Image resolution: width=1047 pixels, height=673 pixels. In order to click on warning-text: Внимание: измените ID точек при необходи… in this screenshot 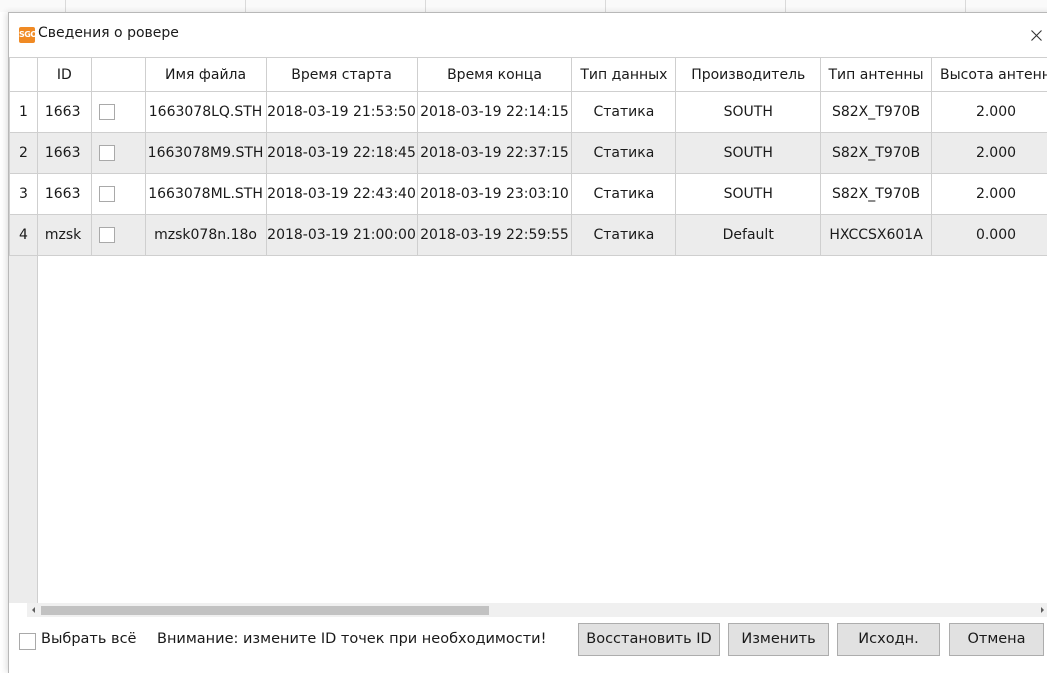, I will do `click(351, 639)`.